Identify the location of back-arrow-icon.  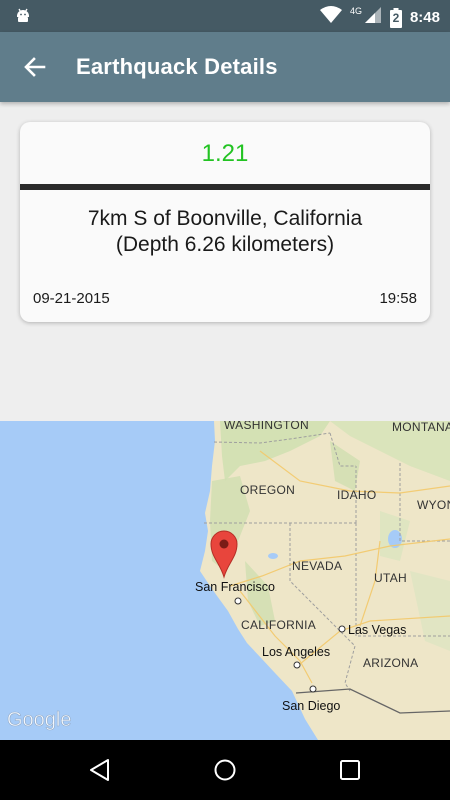
(35, 67).